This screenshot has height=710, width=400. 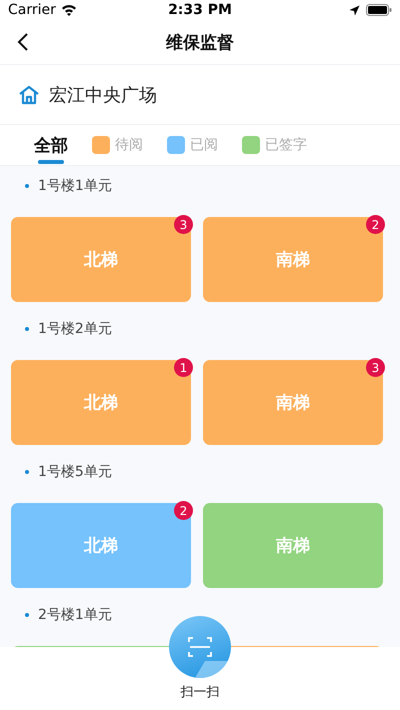 I want to click on building-unit-title: 1号楼2单元, so click(x=75, y=329).